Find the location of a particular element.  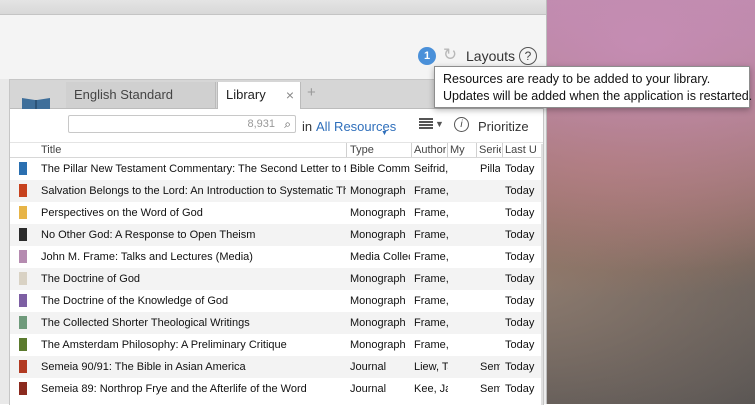

row-author: Seifrid, is located at coordinates (431, 169).